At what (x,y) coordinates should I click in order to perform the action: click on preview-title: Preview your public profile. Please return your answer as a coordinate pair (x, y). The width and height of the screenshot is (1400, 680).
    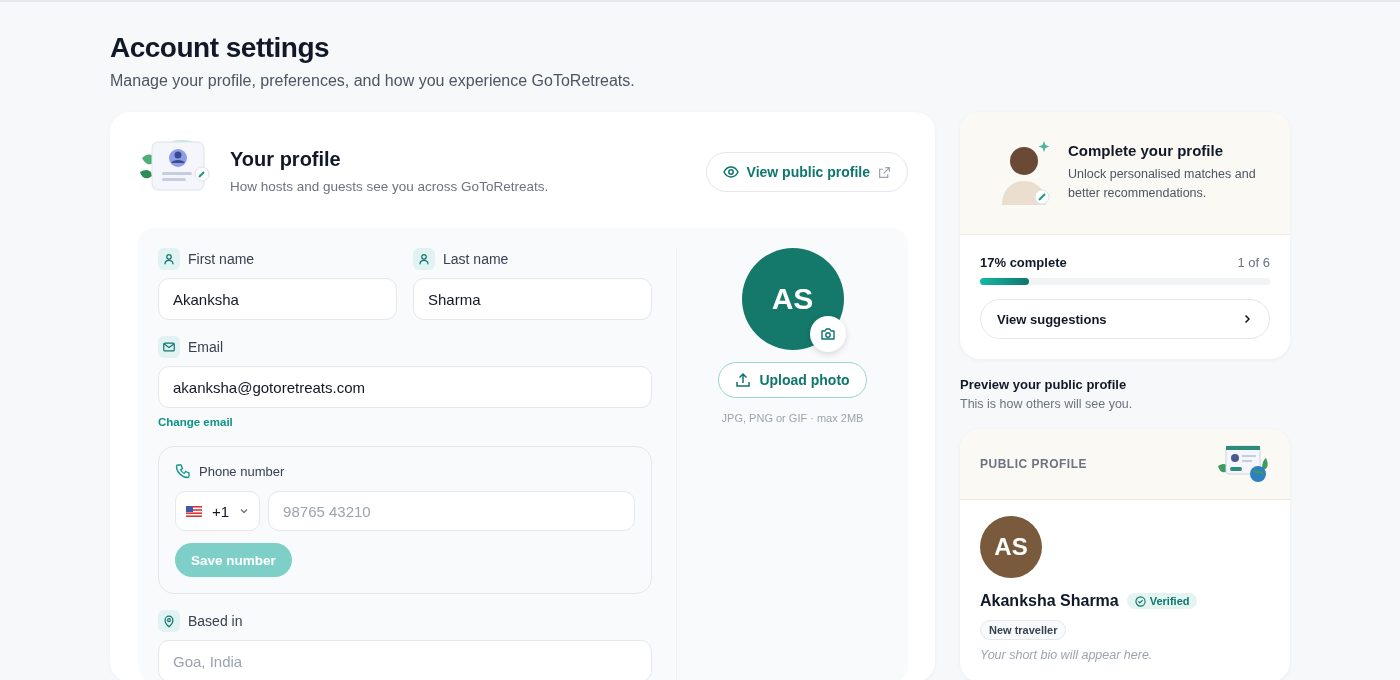
    Looking at the image, I should click on (1044, 384).